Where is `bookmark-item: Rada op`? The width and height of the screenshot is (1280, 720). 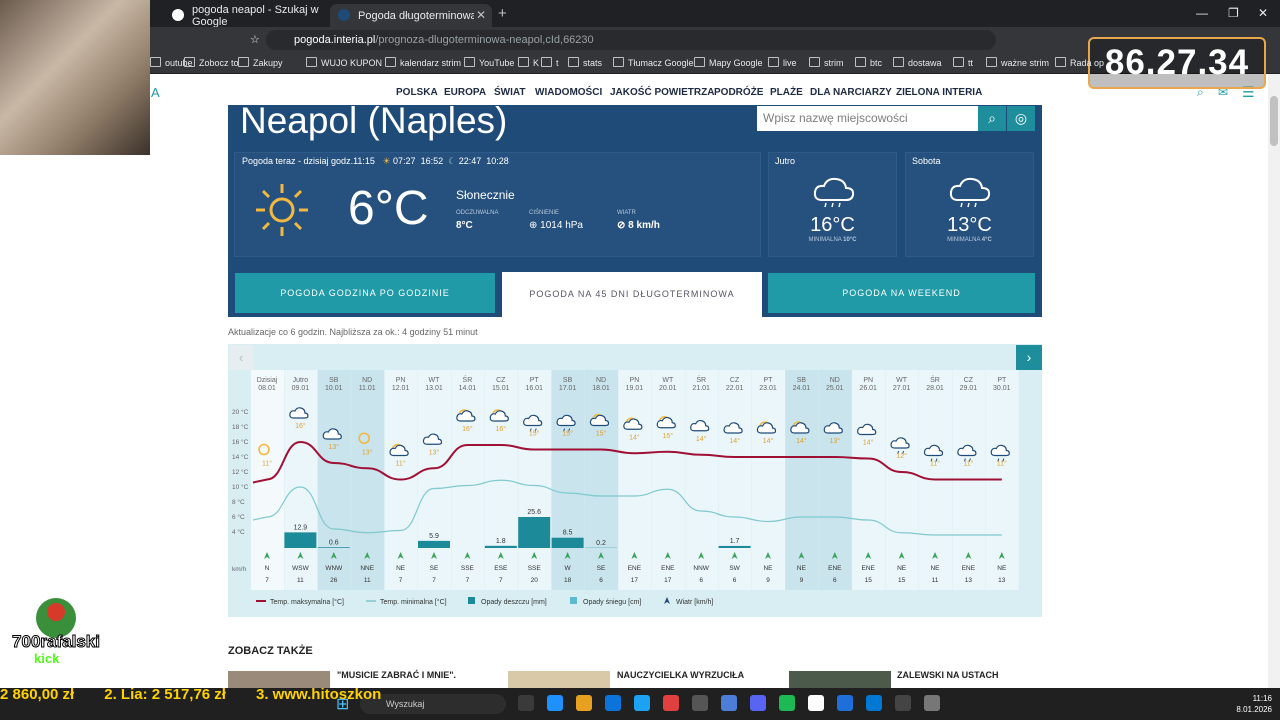
bookmark-item: Rada op is located at coordinates (1079, 62).